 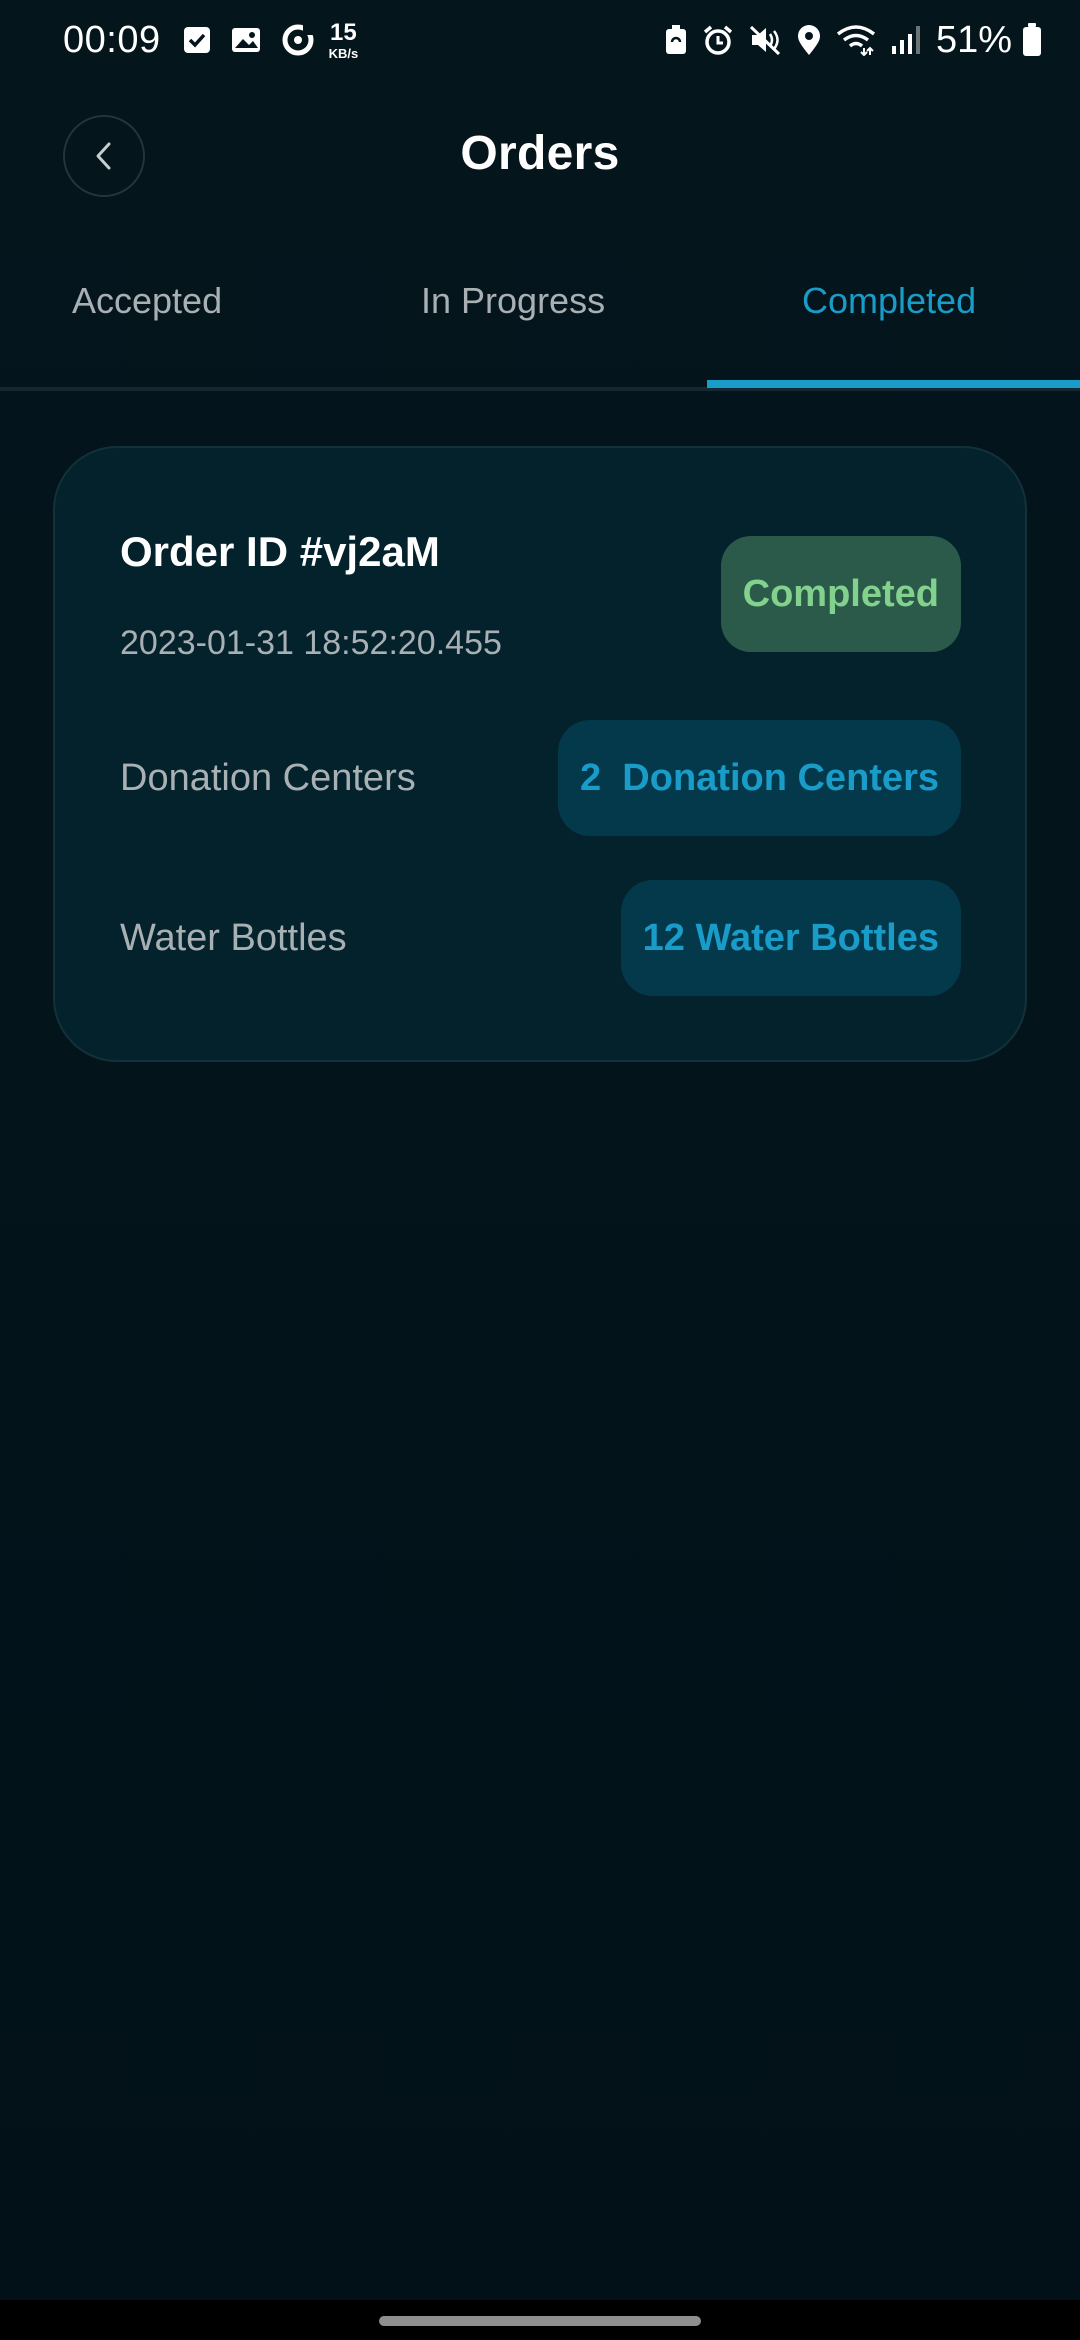 What do you see at coordinates (540, 40) in the screenshot?
I see `status-bar: 00:09 15 KB/s 51%` at bounding box center [540, 40].